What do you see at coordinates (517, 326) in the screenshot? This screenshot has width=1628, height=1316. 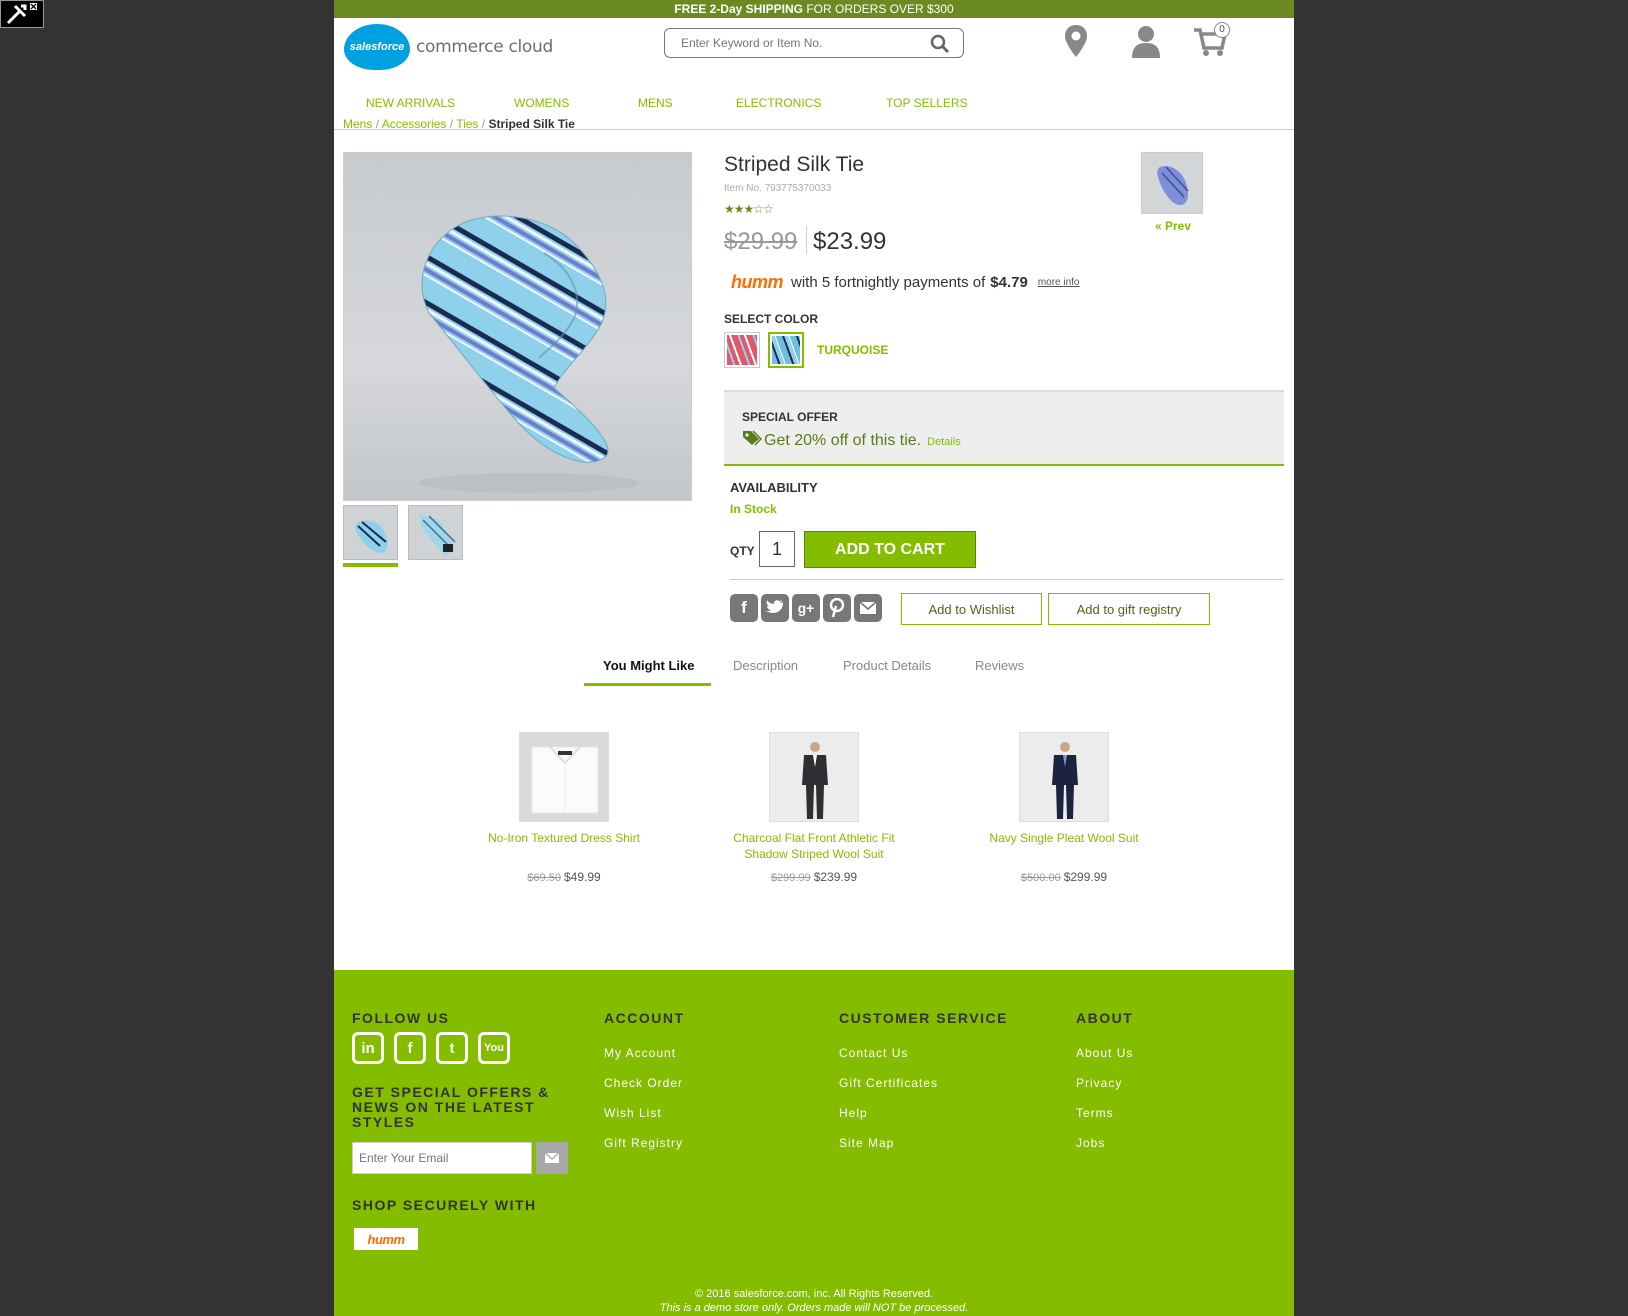 I see `product-main-image` at bounding box center [517, 326].